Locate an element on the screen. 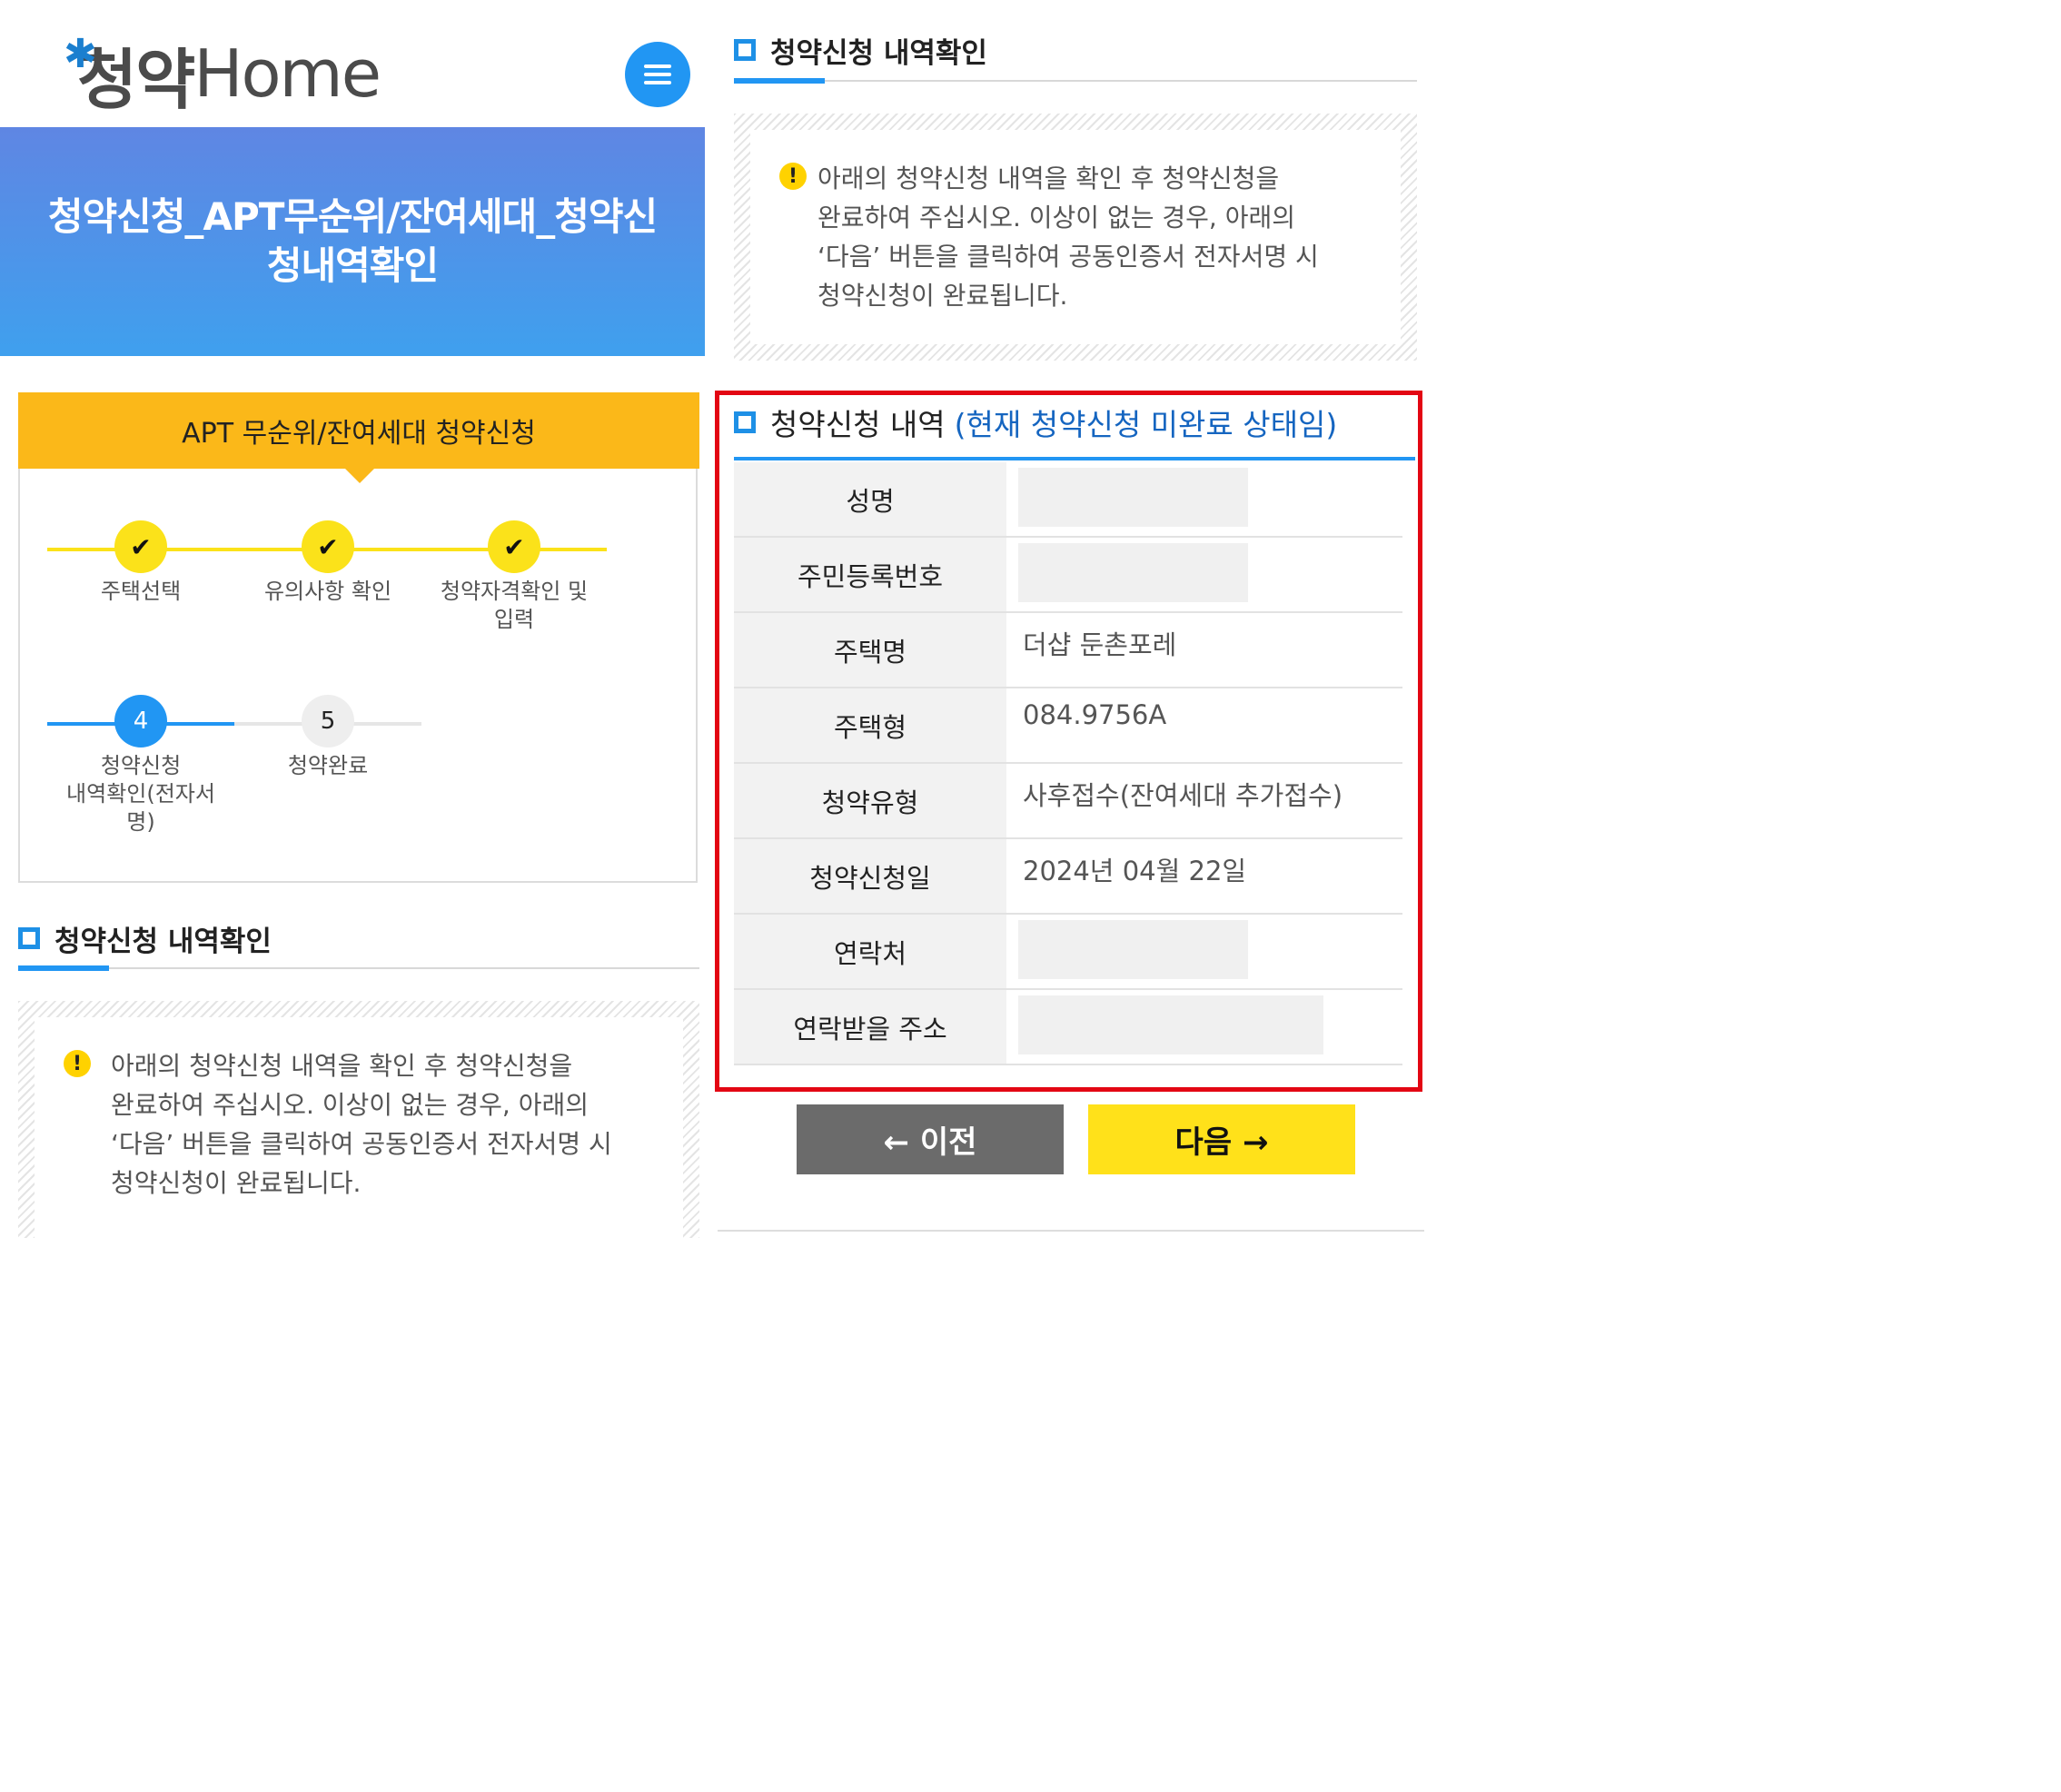  step-1-check-icon: ✔ is located at coordinates (140, 546).